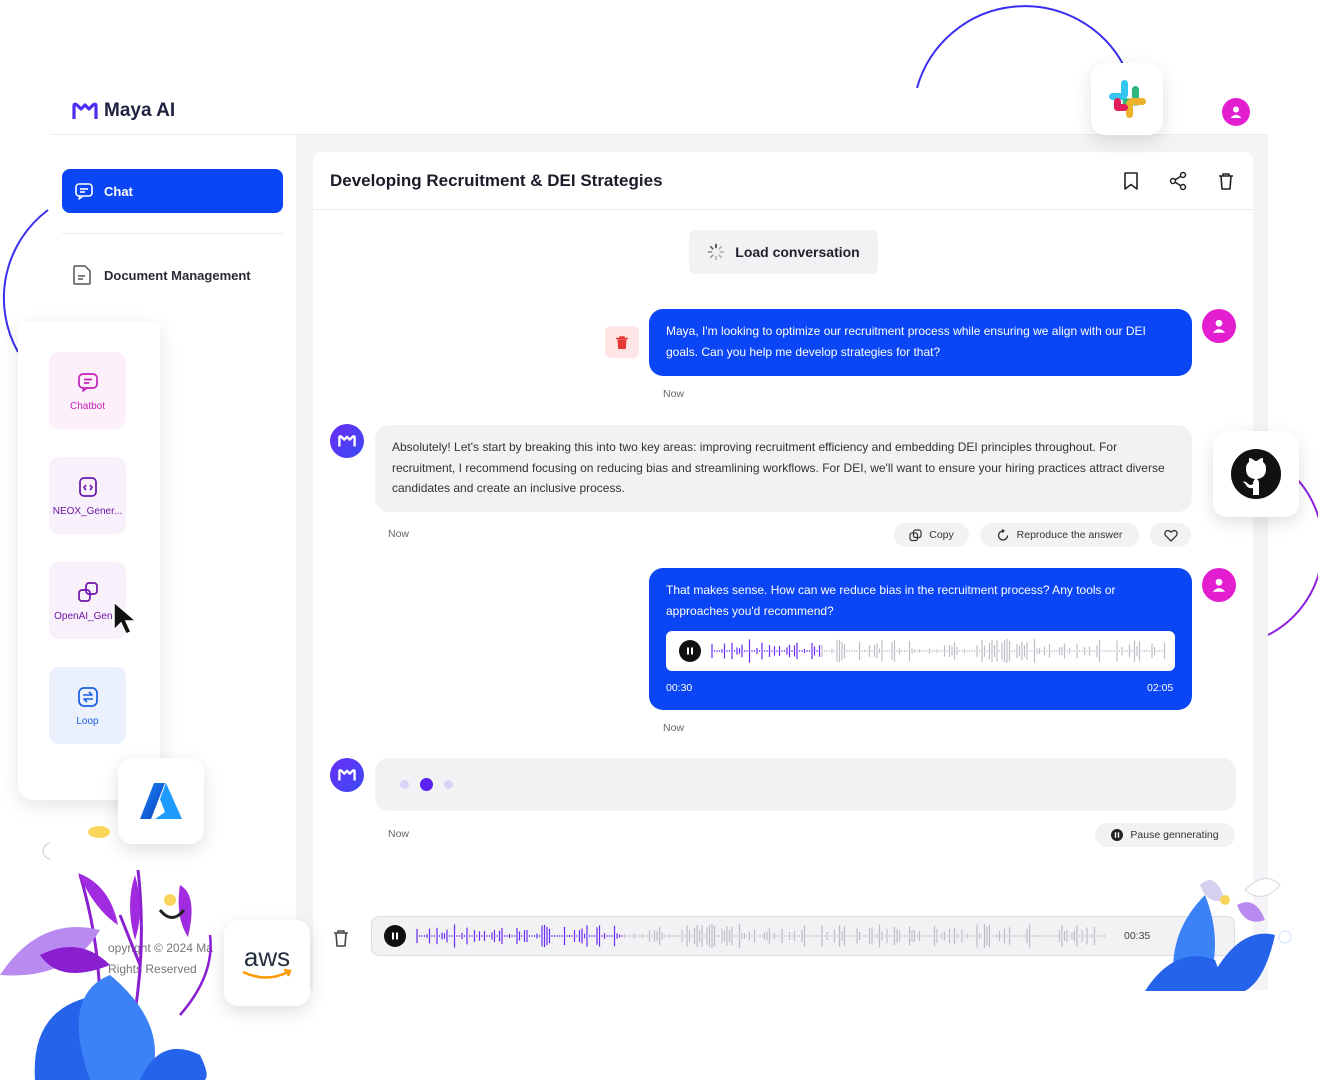  Describe the element at coordinates (87, 486) in the screenshot. I see `code-file-icon` at that location.